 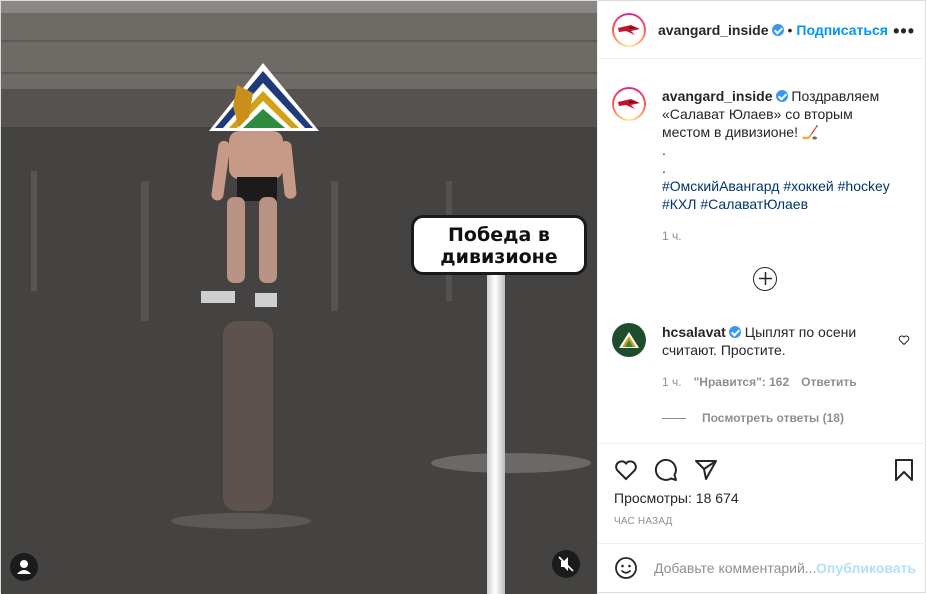 I want to click on view-replies-button: Посмотреть ответы (18), so click(x=773, y=418).